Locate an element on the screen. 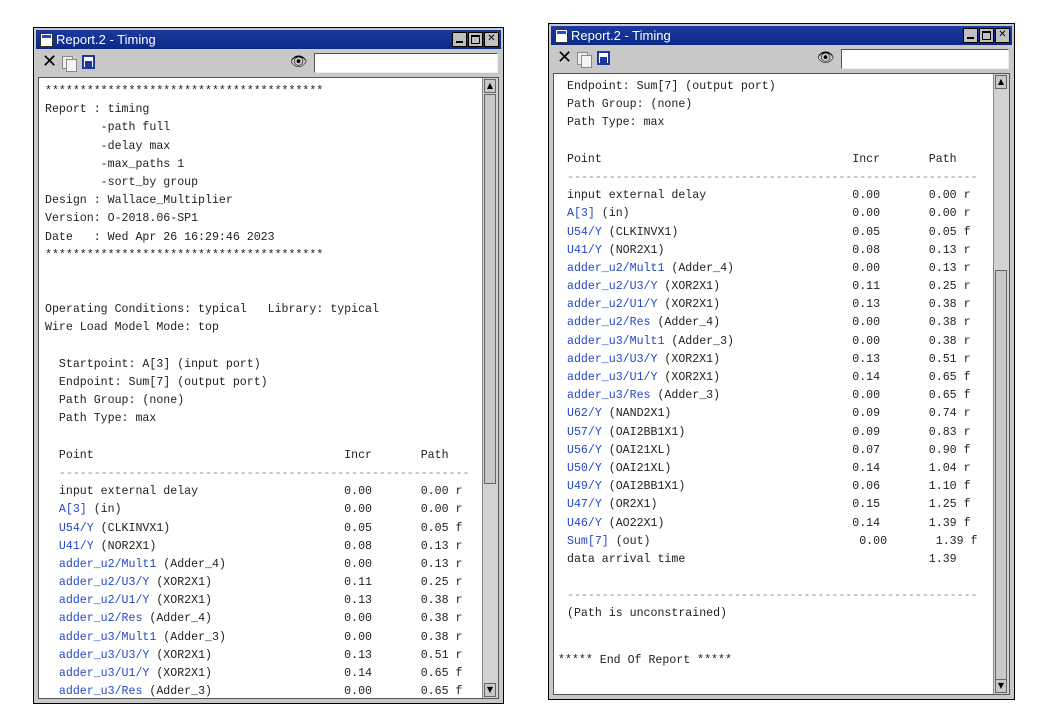 Image resolution: width=1043 pixels, height=720 pixels. report-line: adder_u3/Mult1 (Adder_3) 0.00 0.38 r is located at coordinates (778, 342).